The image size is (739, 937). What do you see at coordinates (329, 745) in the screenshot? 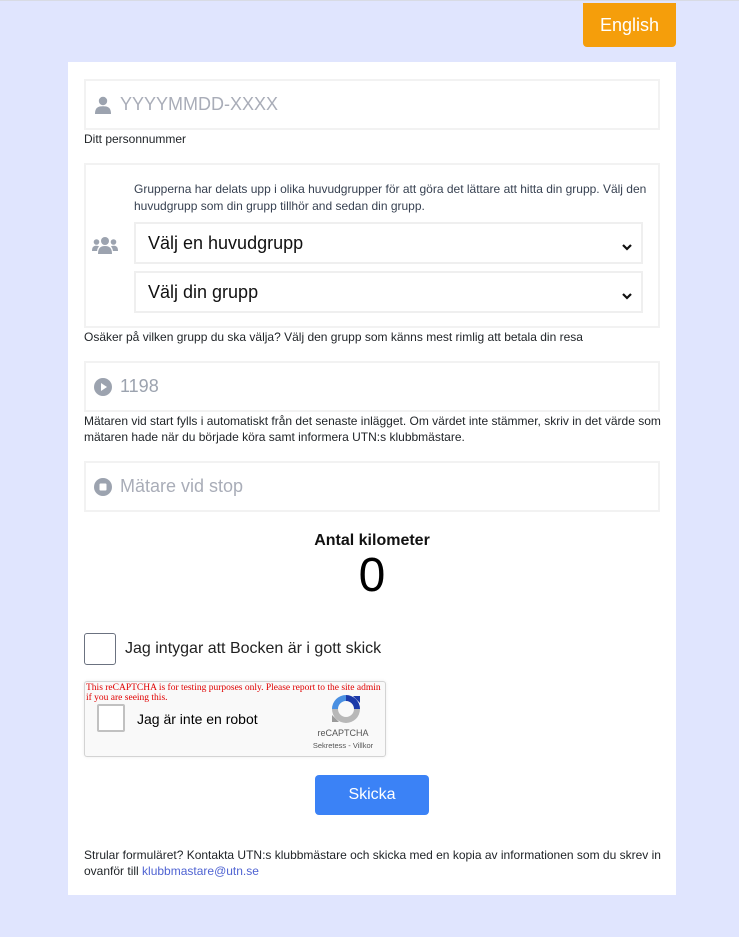
I see `recaptcha-privacy-link: Sekretess` at bounding box center [329, 745].